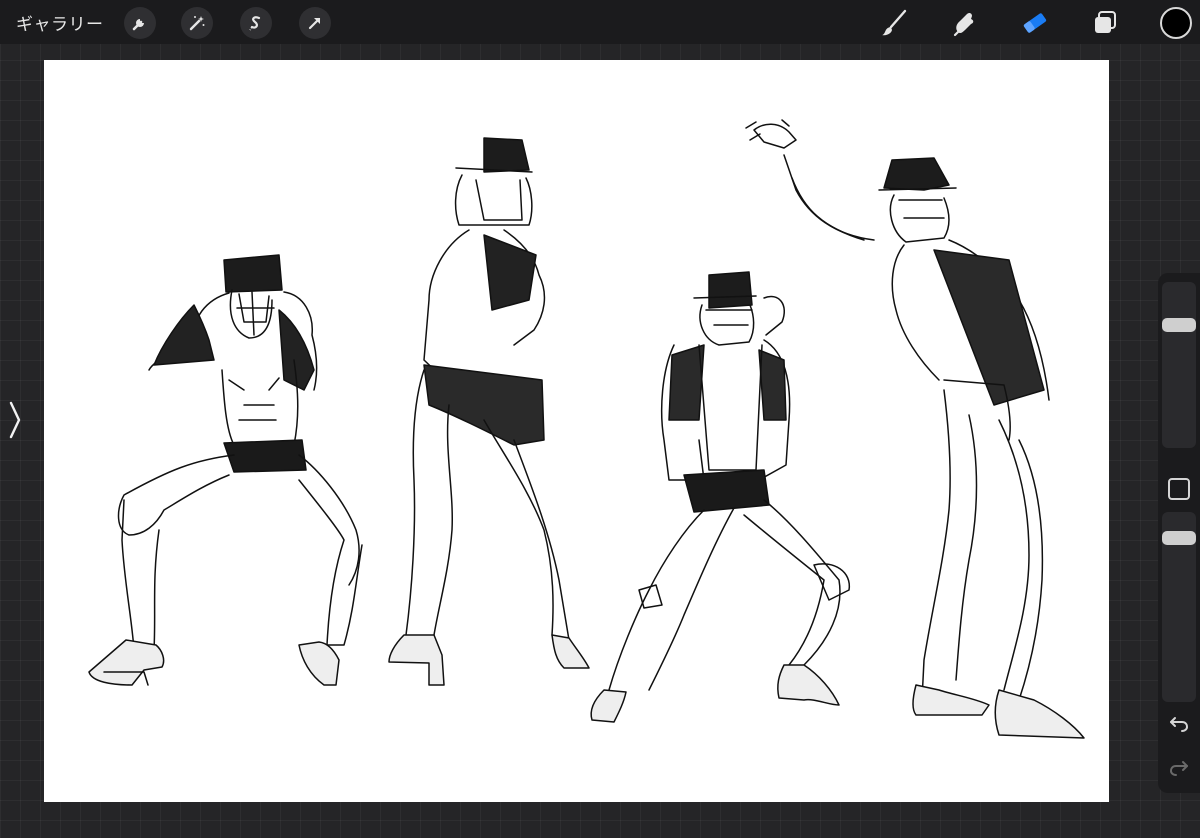 Image resolution: width=1200 pixels, height=838 pixels. Describe the element at coordinates (197, 23) in the screenshot. I see `magic-wand-icon` at that location.